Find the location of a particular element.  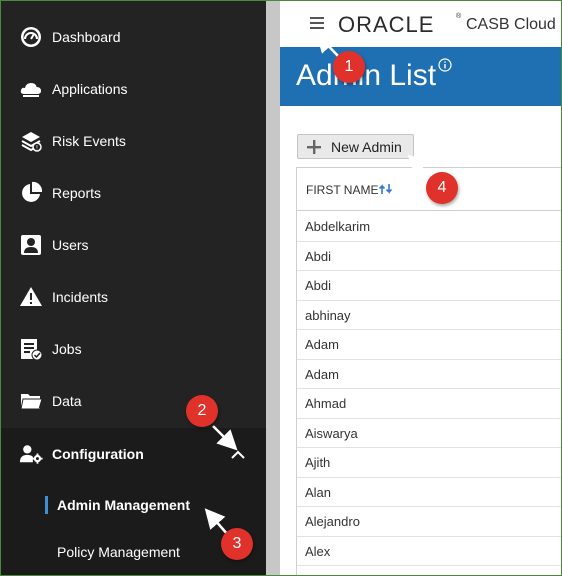

dashboard-gauge-icon is located at coordinates (31, 37).